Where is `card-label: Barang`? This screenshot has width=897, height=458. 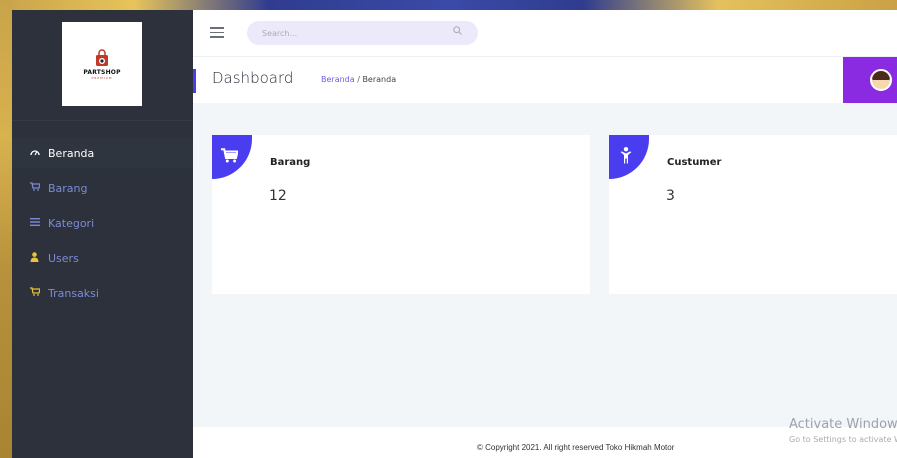
card-label: Barang is located at coordinates (290, 162).